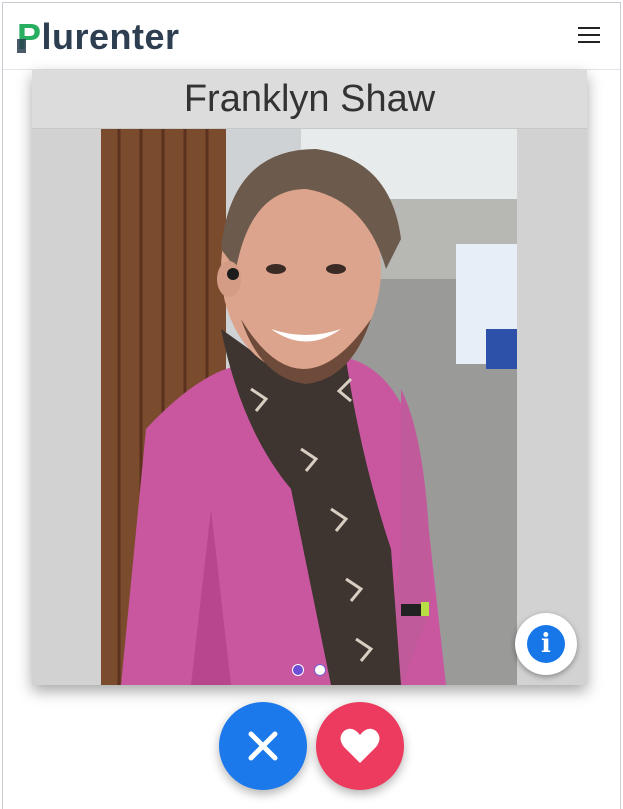  What do you see at coordinates (110, 36) in the screenshot?
I see `brand-name: lurenter` at bounding box center [110, 36].